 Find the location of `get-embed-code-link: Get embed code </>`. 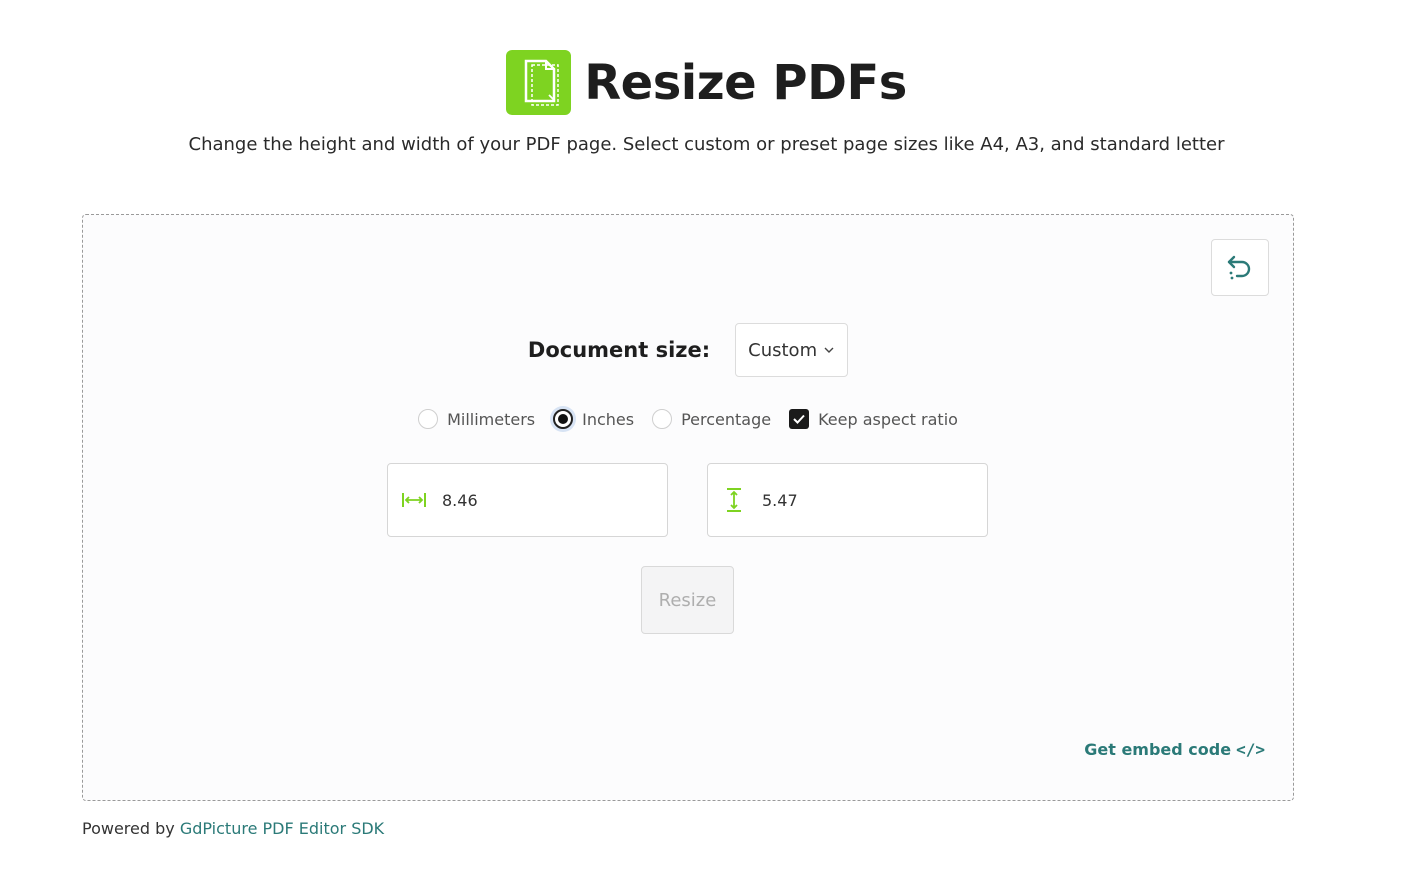

get-embed-code-link: Get embed code </> is located at coordinates (1174, 749).